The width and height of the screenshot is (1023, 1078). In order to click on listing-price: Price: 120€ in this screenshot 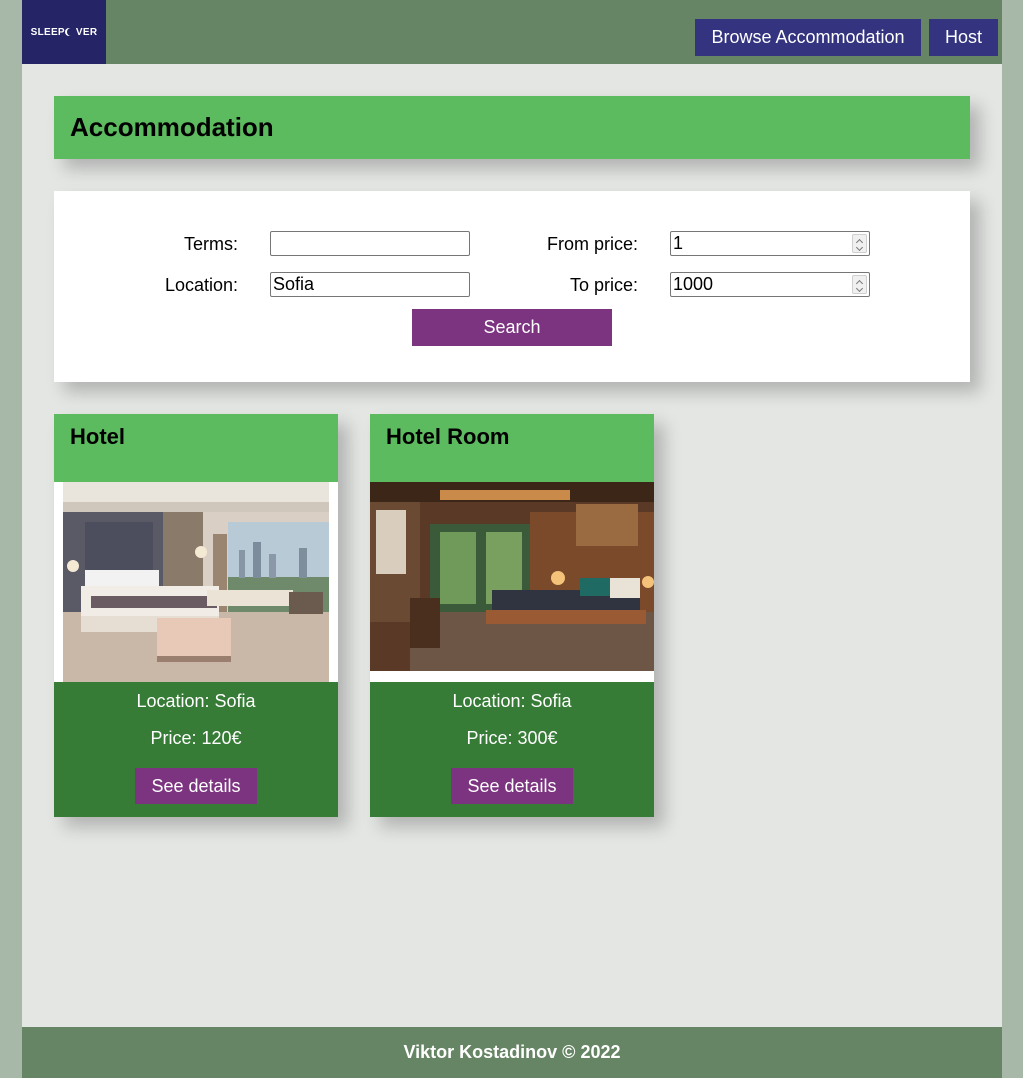, I will do `click(196, 738)`.